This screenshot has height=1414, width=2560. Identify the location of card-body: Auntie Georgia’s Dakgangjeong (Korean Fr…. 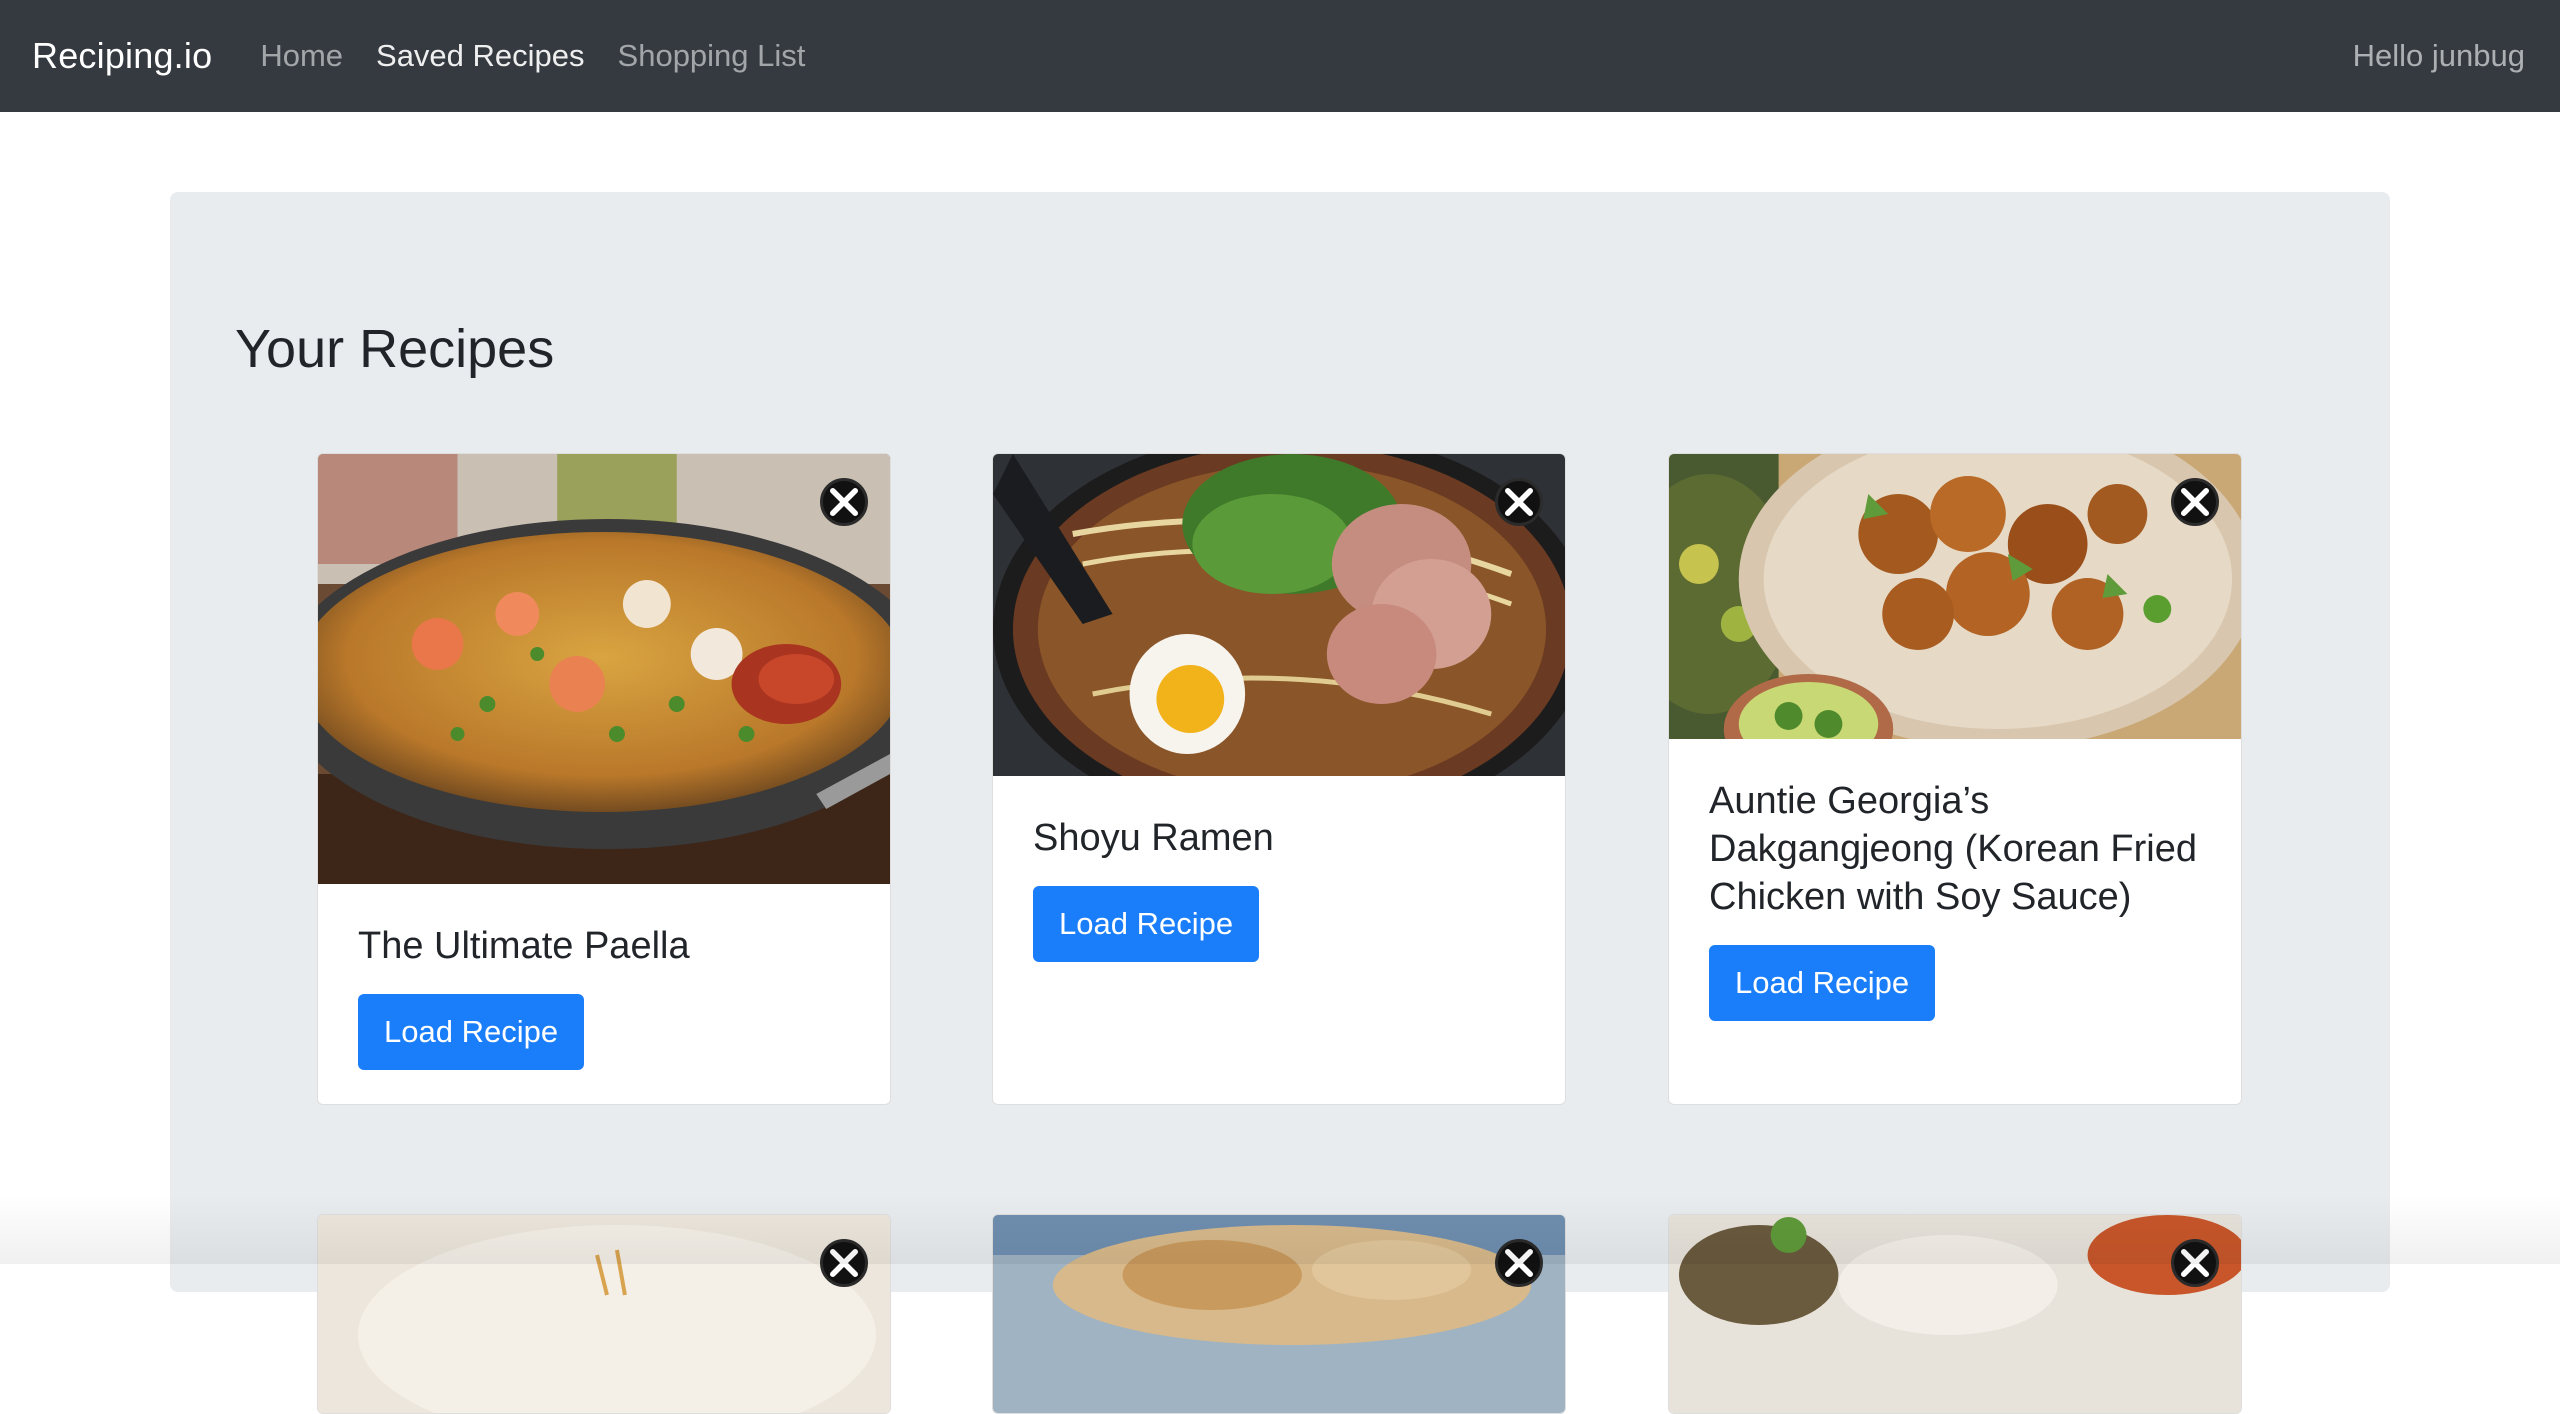
(1955, 900).